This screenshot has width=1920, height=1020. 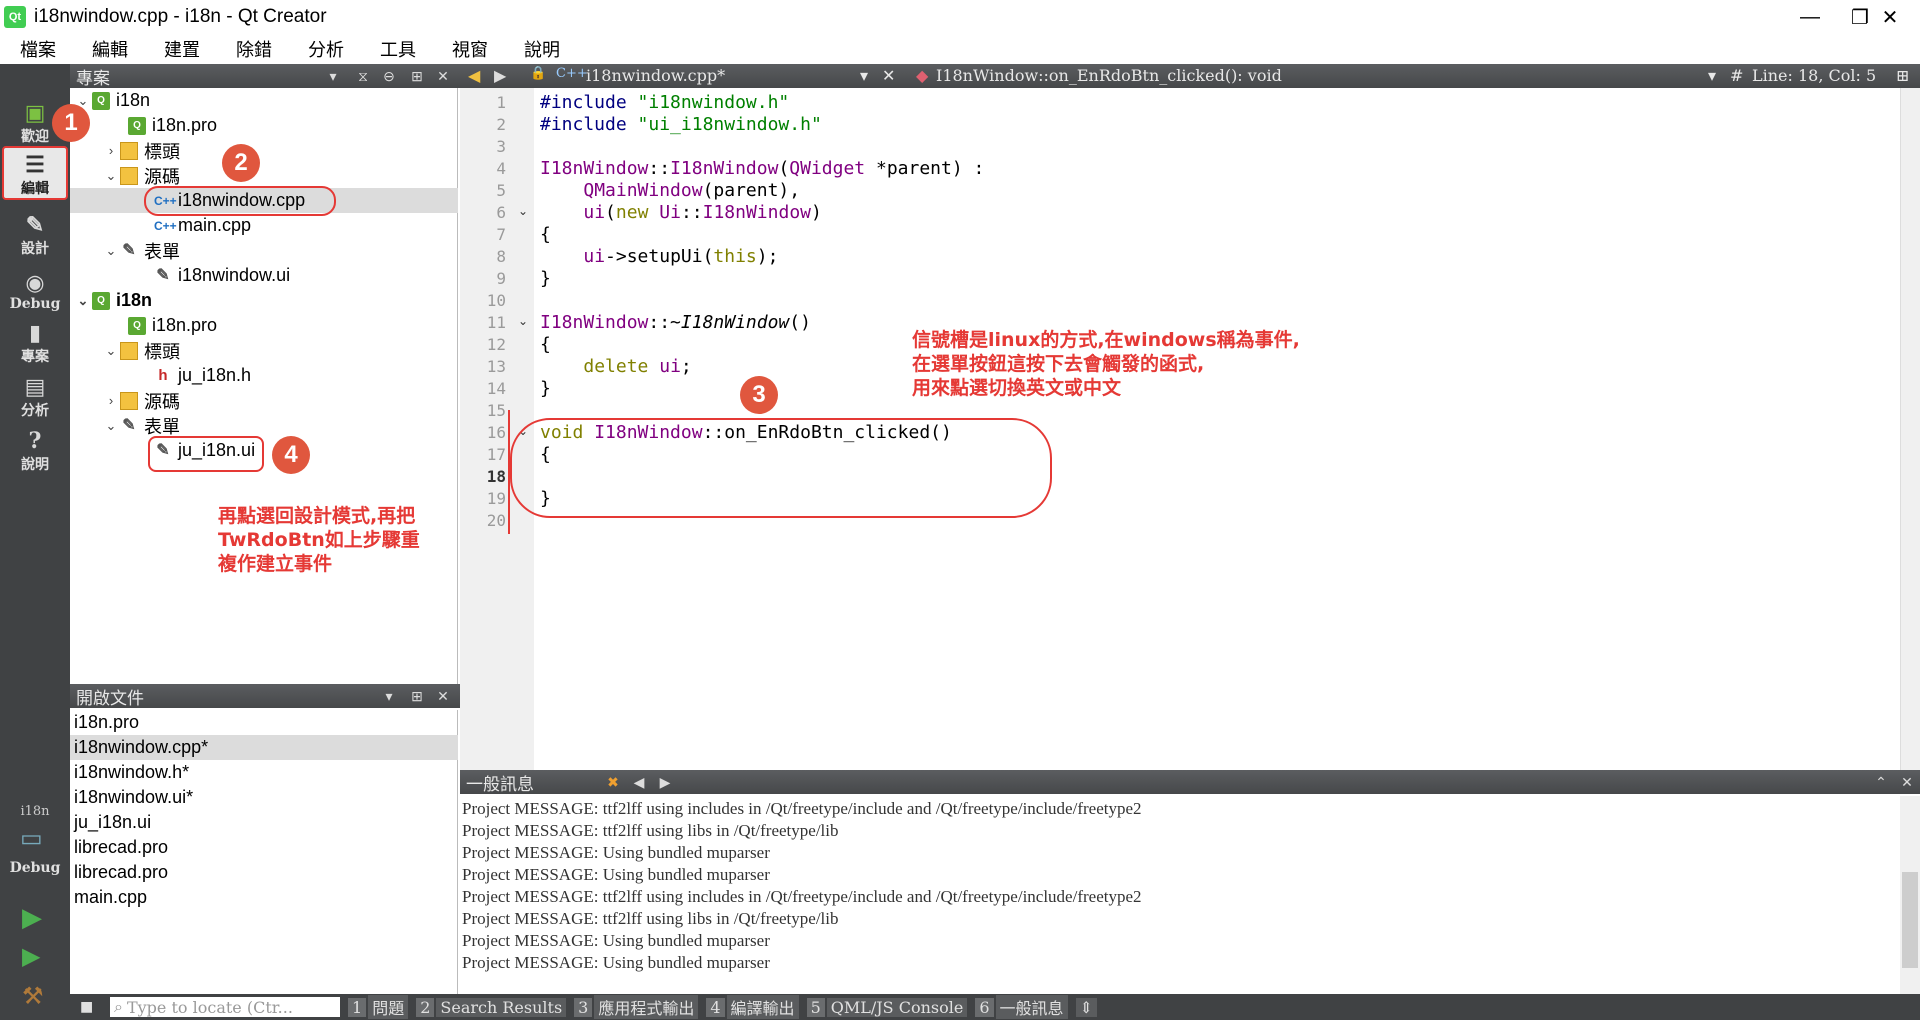 What do you see at coordinates (317, 516) in the screenshot?
I see `note-line: 再點選回設計模式,再把` at bounding box center [317, 516].